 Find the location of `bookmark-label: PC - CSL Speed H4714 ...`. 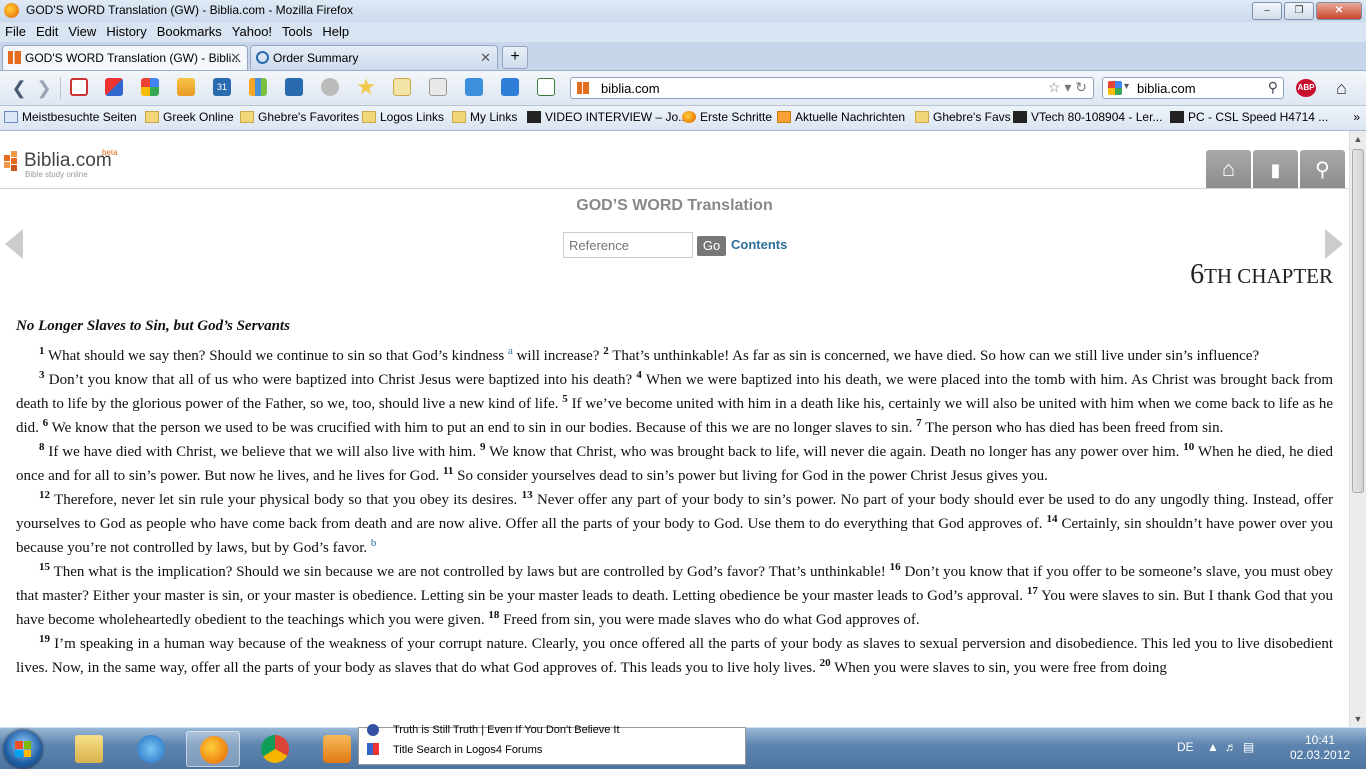

bookmark-label: PC - CSL Speed H4714 ... is located at coordinates (1258, 117).